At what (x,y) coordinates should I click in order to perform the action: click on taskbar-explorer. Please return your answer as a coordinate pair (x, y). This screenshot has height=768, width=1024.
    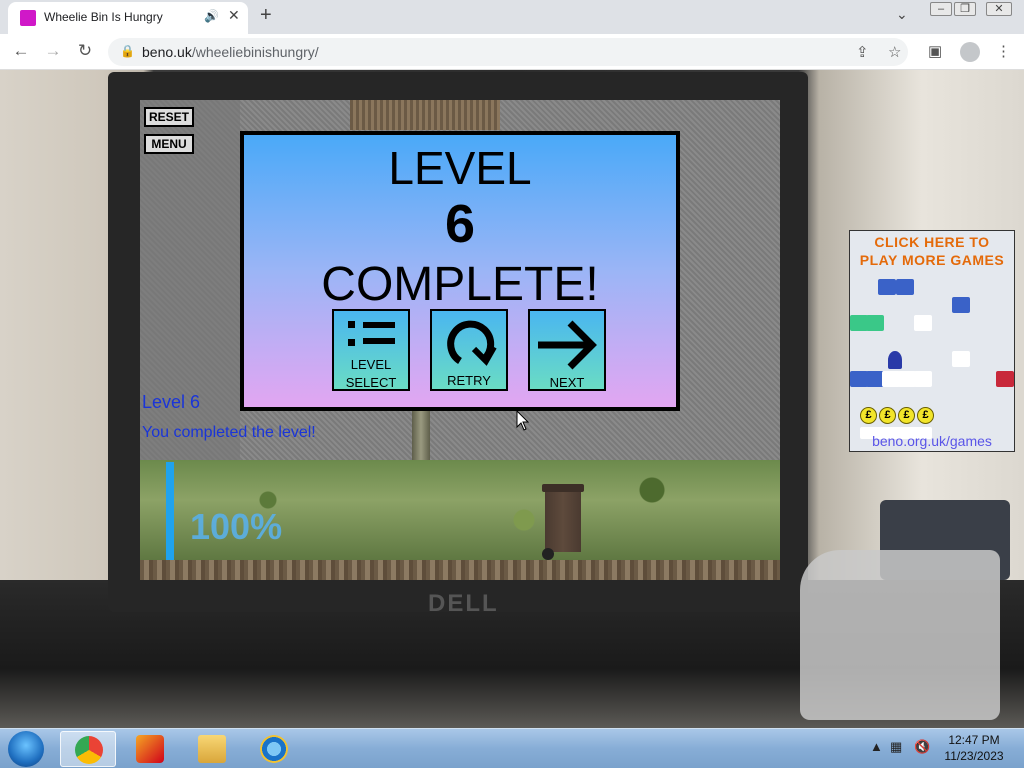
    Looking at the image, I should click on (212, 749).